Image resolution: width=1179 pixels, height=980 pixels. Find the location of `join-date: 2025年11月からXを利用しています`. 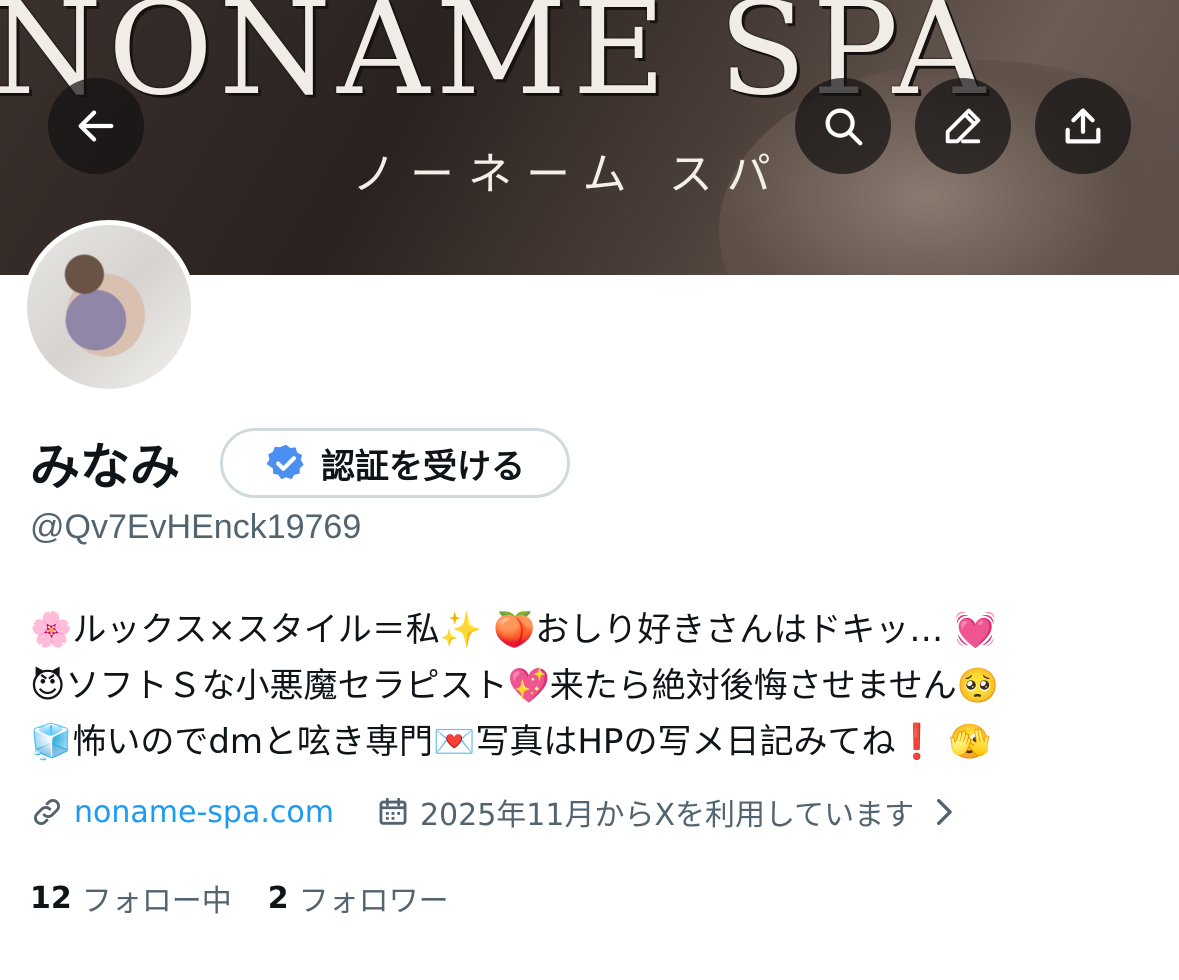

join-date: 2025年11月からXを利用しています is located at coordinates (667, 812).